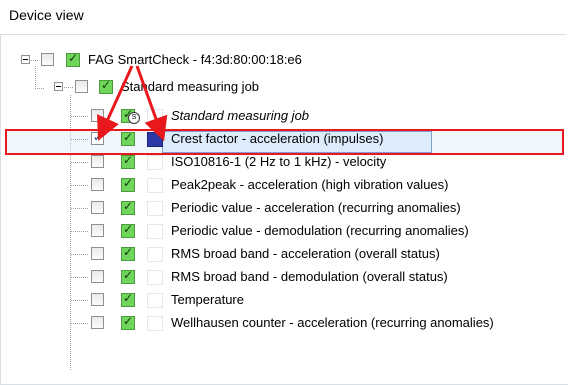 The image size is (568, 385). I want to click on annotation-arrows, so click(132, 103).